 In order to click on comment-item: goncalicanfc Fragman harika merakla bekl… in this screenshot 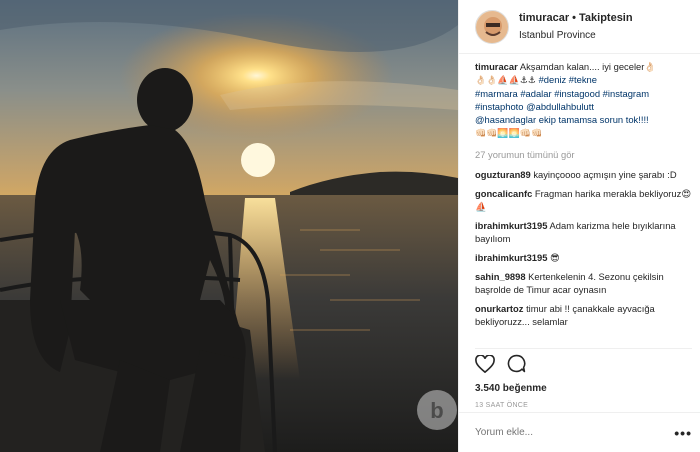, I will do `click(583, 200)`.